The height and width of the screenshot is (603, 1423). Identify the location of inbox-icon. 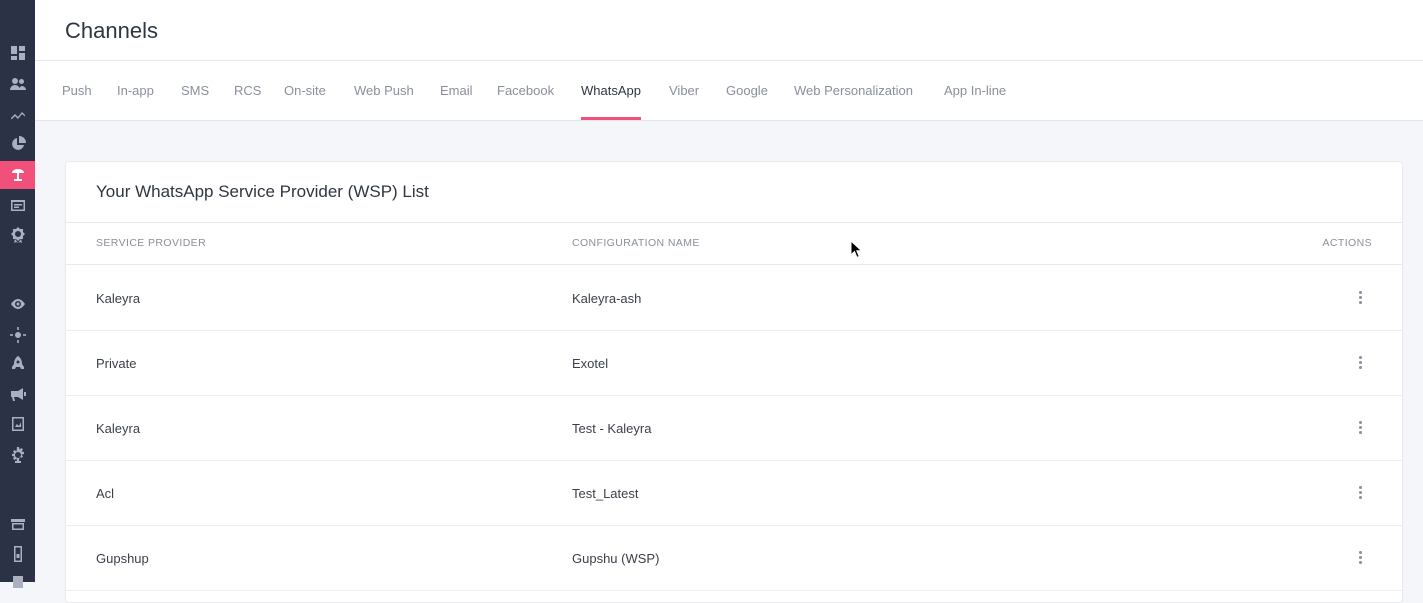
(17, 205).